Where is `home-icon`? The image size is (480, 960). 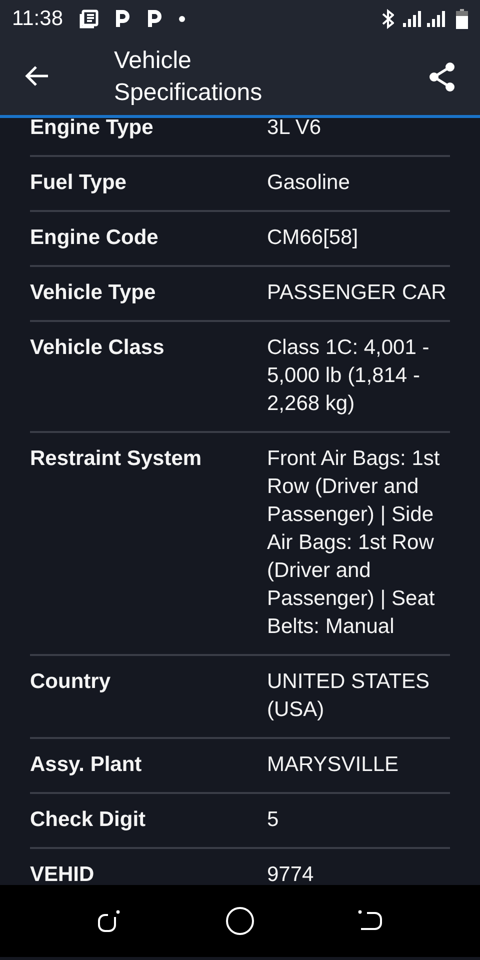
home-icon is located at coordinates (240, 921).